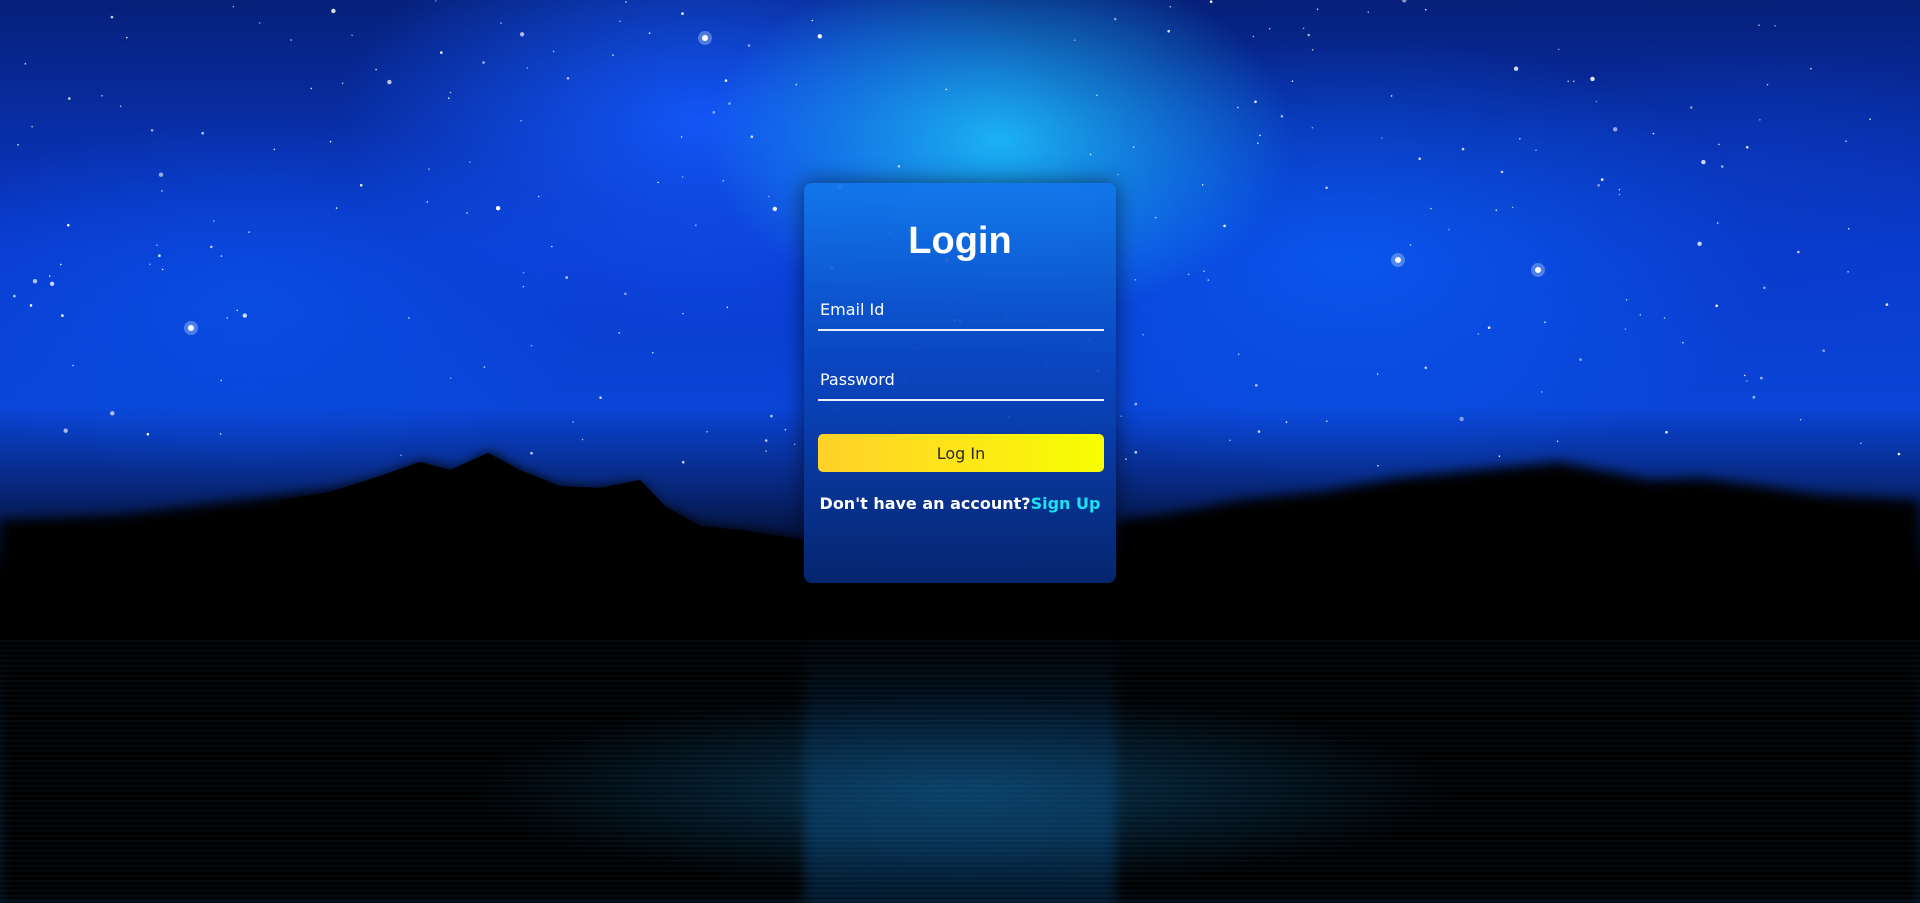  I want to click on sign-up-link: Sign Up, so click(1066, 503).